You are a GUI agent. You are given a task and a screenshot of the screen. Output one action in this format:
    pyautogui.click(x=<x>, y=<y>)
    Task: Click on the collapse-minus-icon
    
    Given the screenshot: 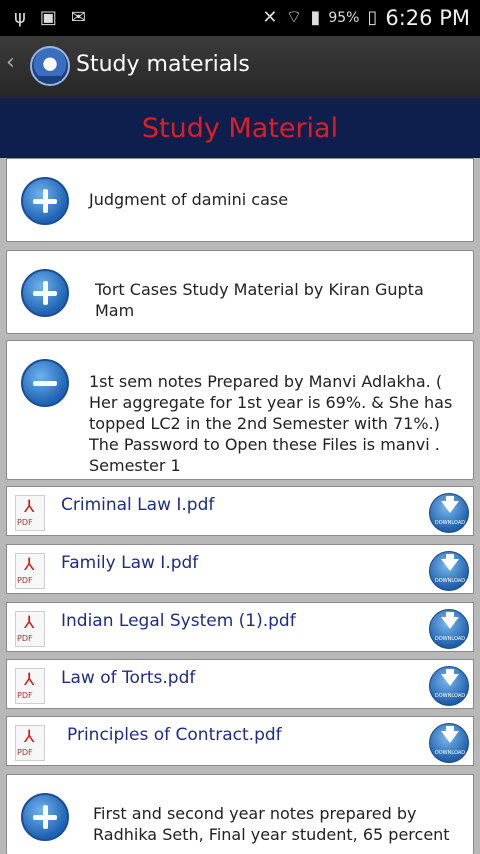 What is the action you would take?
    pyautogui.click(x=45, y=383)
    